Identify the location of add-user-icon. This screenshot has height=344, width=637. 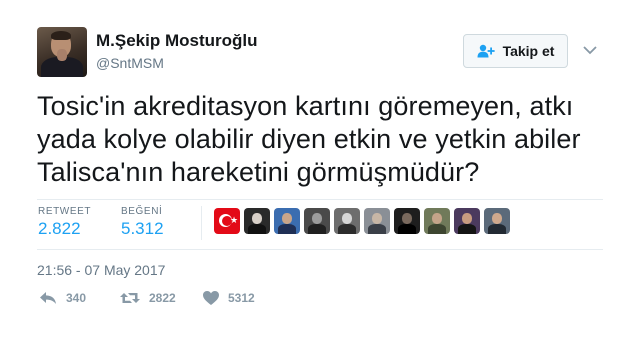
(486, 51).